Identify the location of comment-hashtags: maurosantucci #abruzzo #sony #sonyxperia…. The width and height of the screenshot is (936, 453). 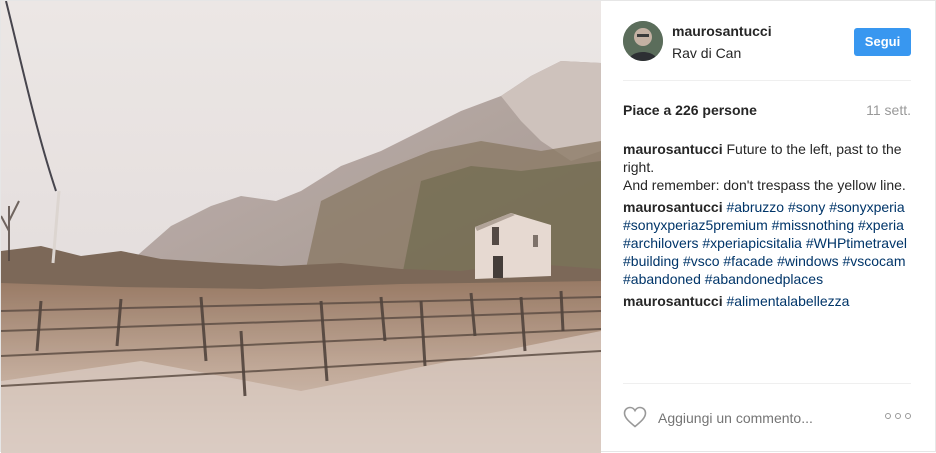
(767, 243).